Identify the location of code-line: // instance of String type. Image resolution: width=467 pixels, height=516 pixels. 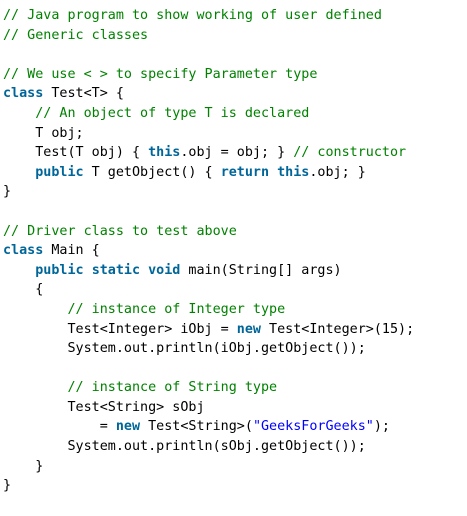
(235, 388).